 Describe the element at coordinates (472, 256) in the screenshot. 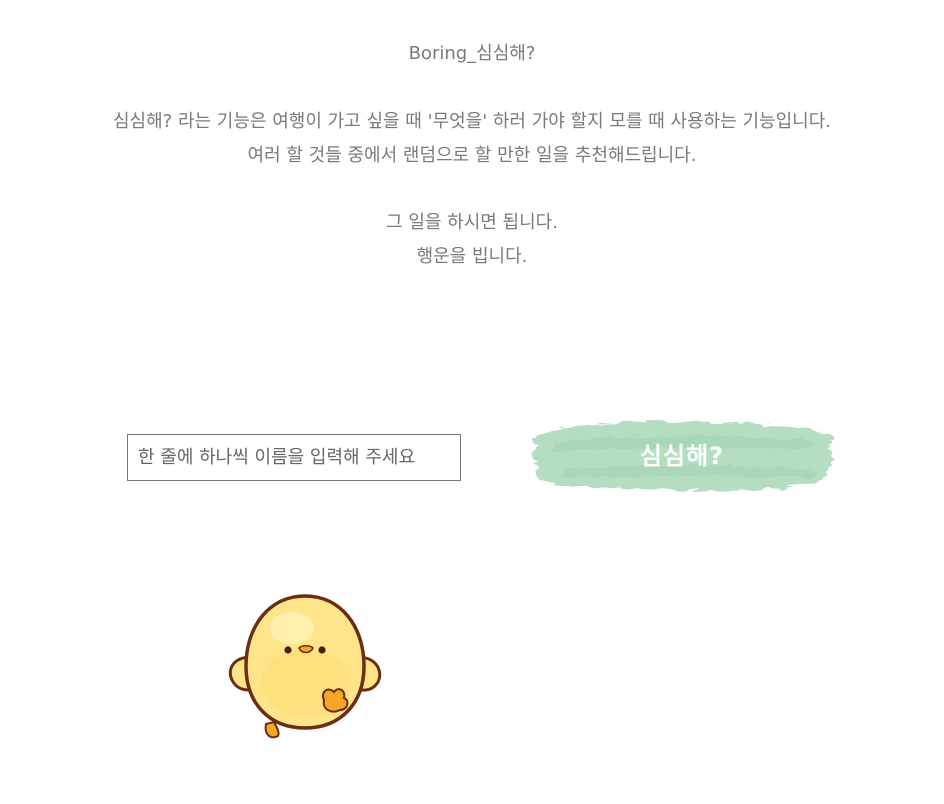

I see `intro-line-4: 행운을 빕니다.` at that location.